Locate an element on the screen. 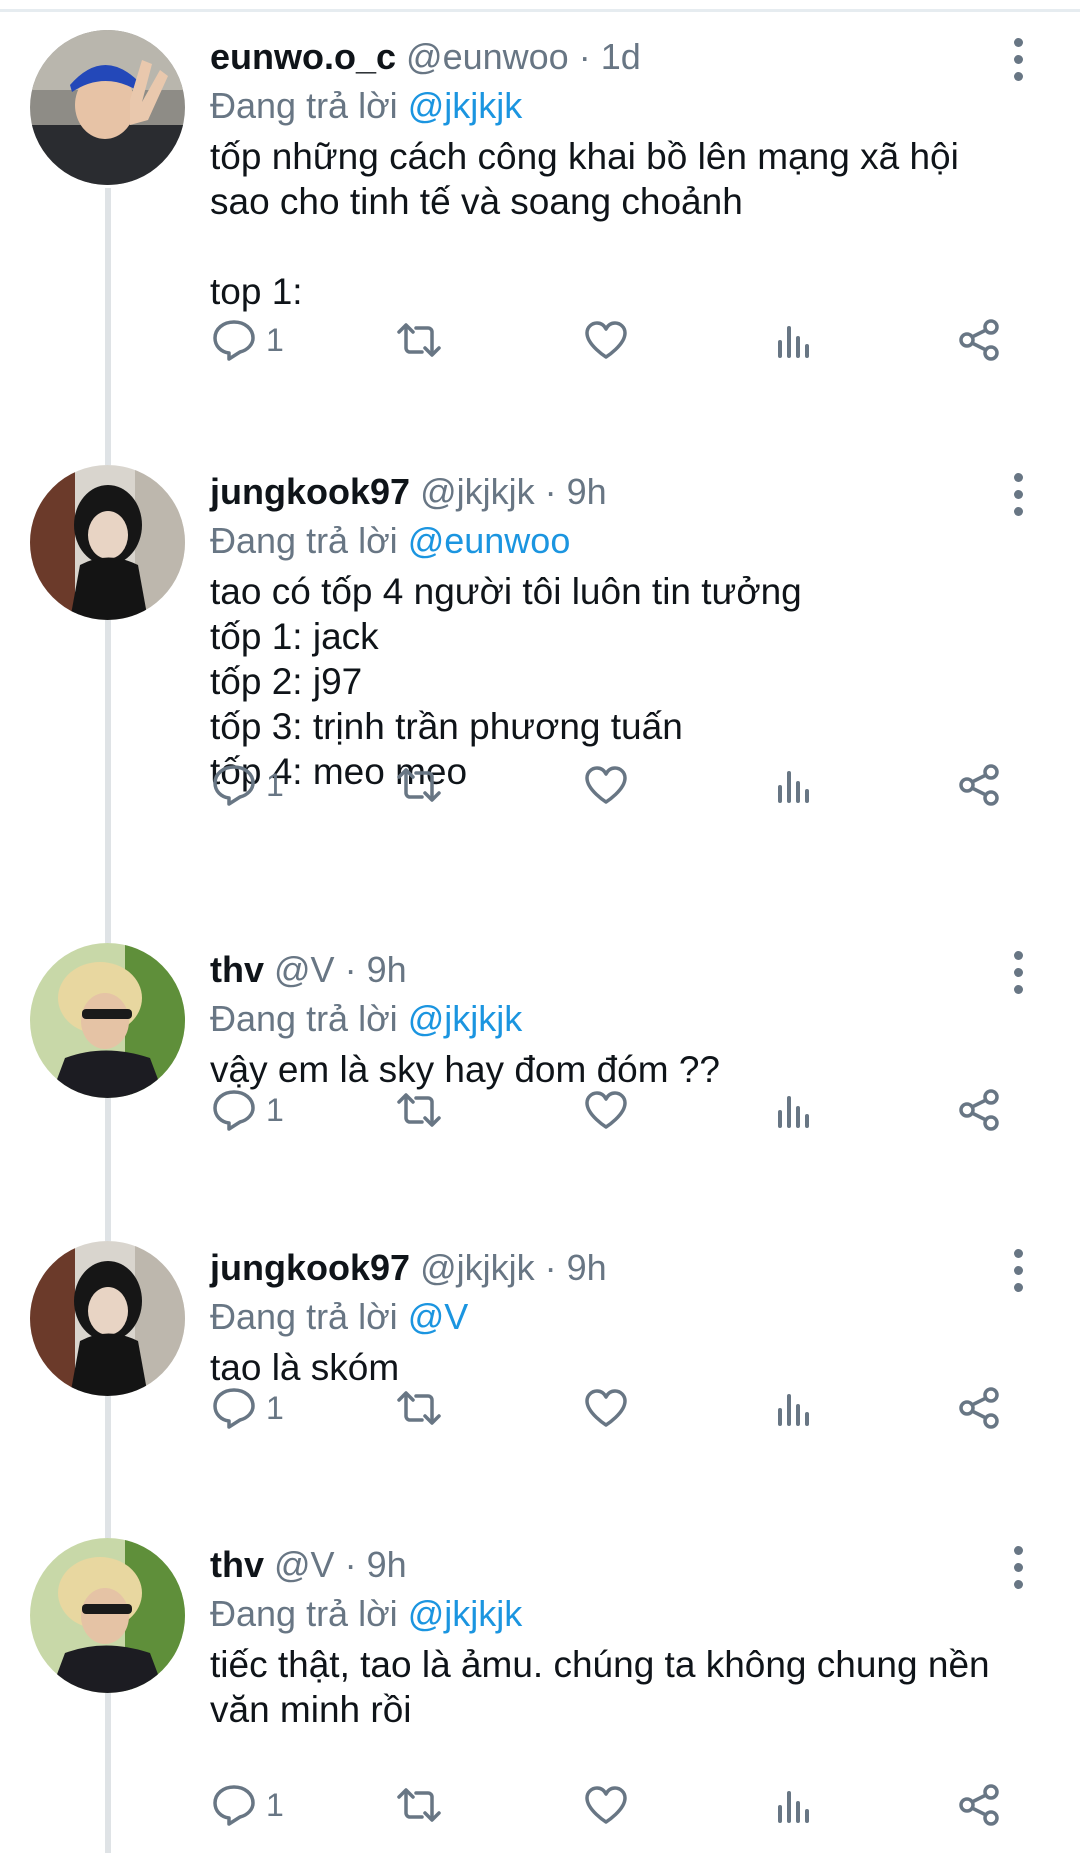  replying-to: Đang trả lời @V is located at coordinates (339, 1317).